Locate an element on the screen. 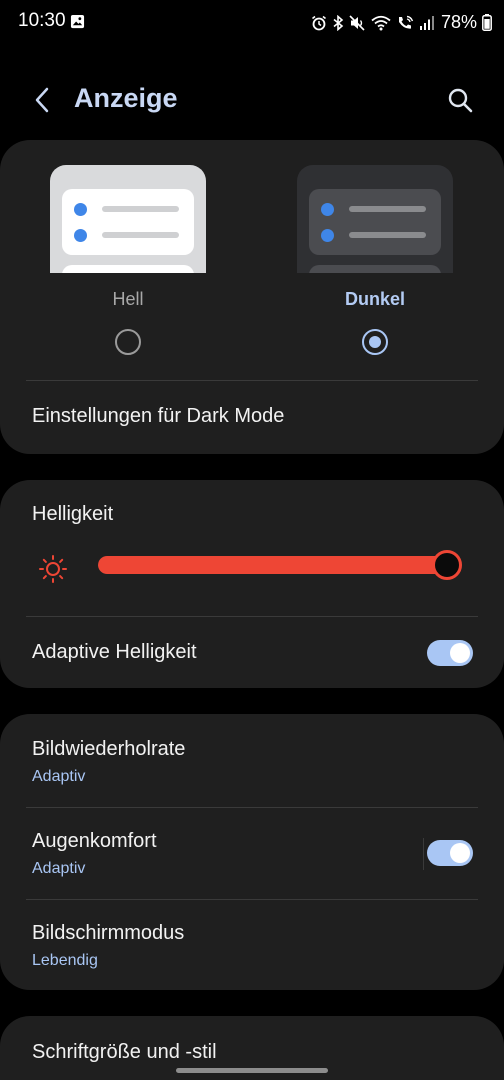 Image resolution: width=504 pixels, height=1080 pixels. search-button is located at coordinates (460, 100).